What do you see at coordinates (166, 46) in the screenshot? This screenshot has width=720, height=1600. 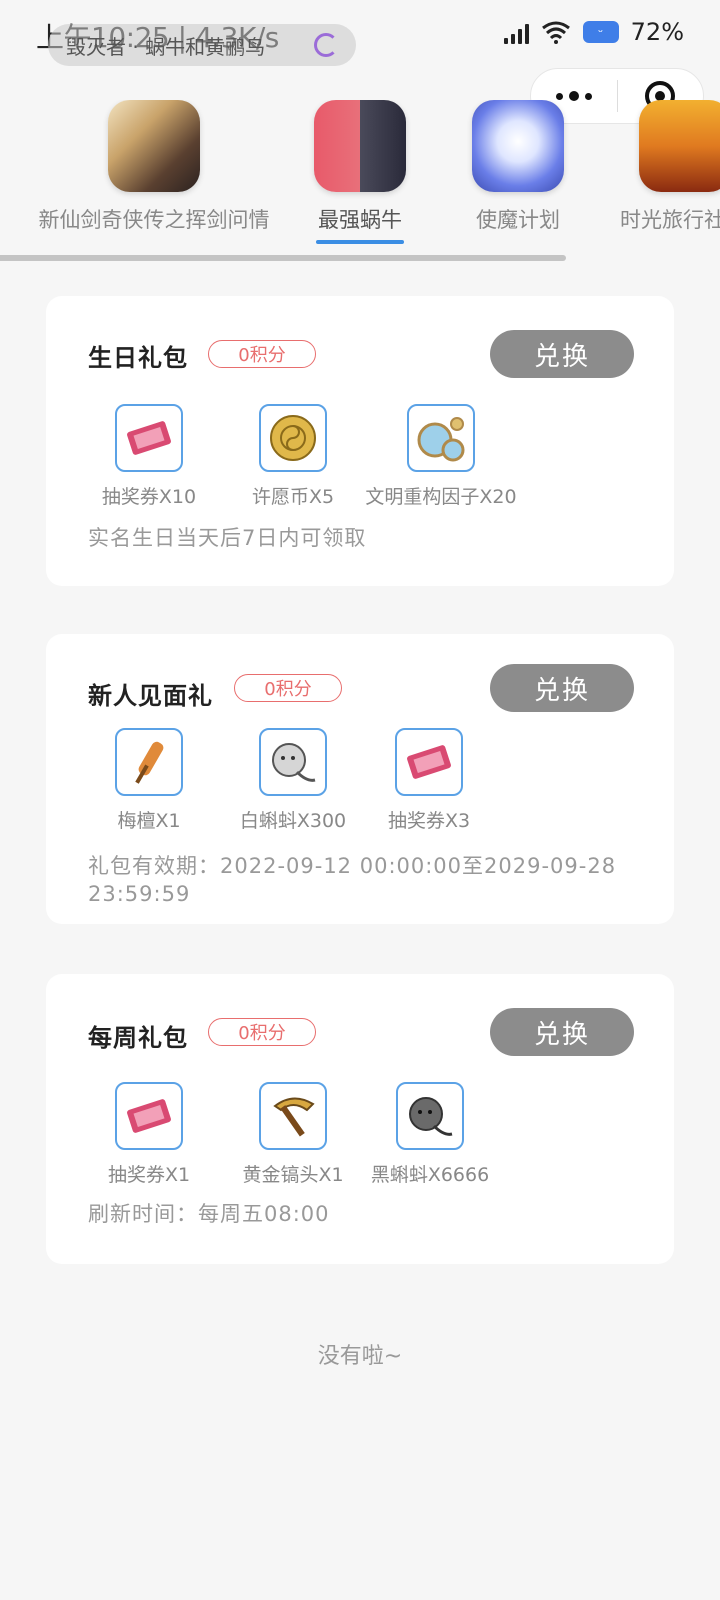 I see `mini-program-title-text: 毁灭者 · 蜗牛和黄鹂鸟` at bounding box center [166, 46].